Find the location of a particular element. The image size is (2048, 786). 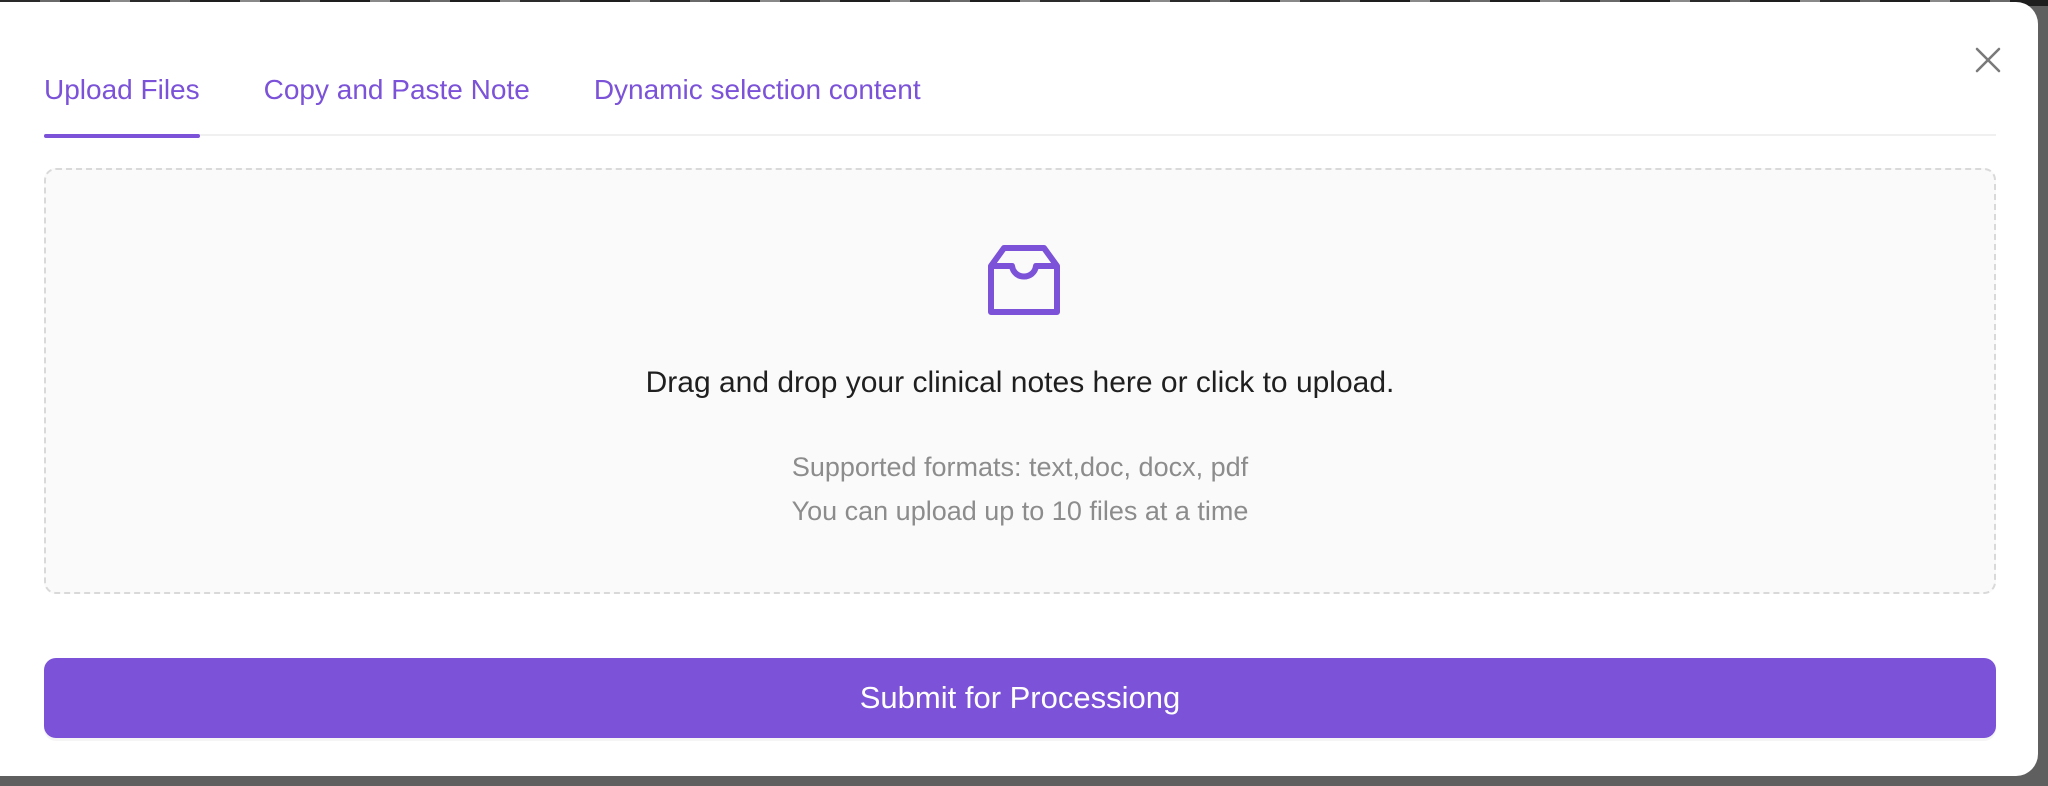

tab-dynamic-selection-content: Dynamic selection content is located at coordinates (757, 94).